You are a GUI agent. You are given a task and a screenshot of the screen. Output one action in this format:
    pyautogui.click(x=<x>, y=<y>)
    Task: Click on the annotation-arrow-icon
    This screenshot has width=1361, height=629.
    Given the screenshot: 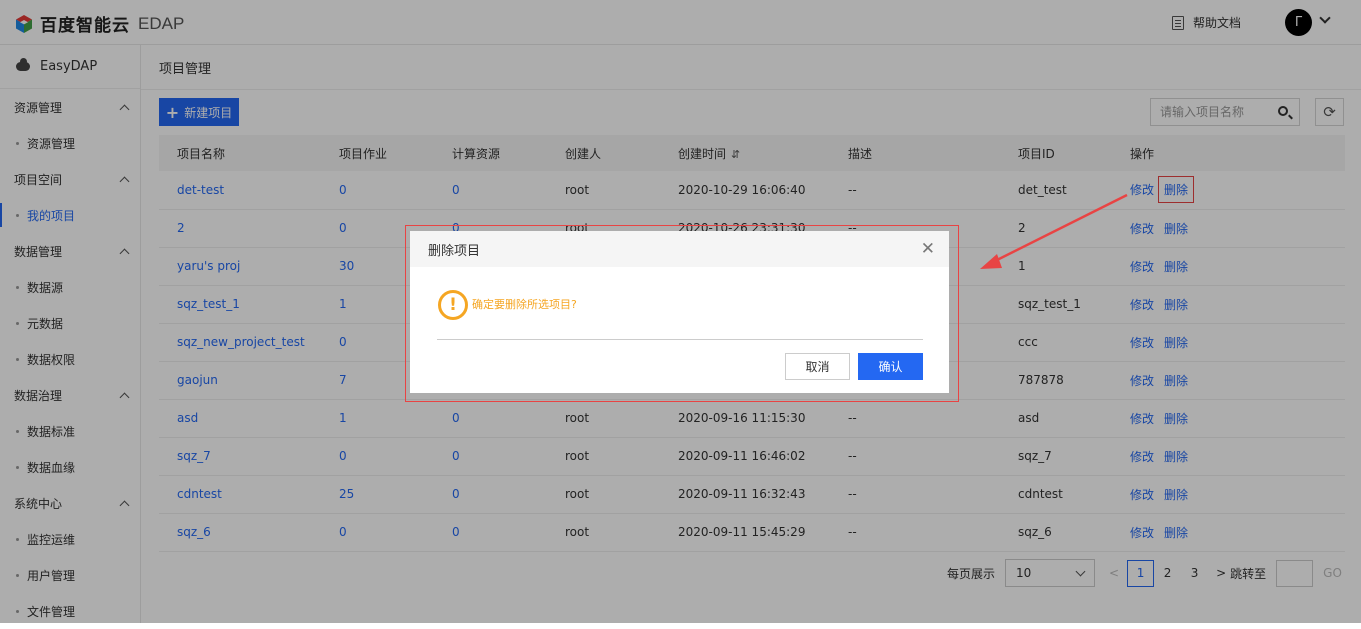 What is the action you would take?
    pyautogui.click(x=1054, y=231)
    